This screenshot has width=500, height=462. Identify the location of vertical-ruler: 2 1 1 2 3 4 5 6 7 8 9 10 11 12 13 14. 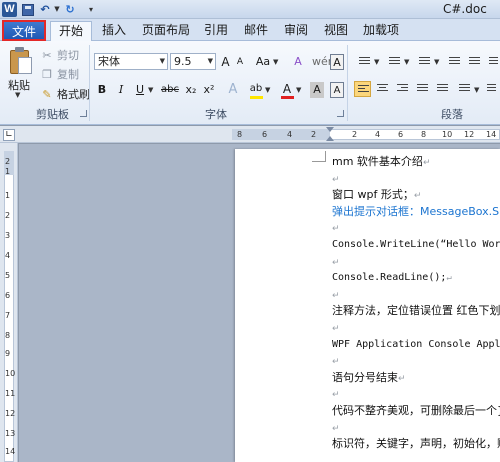
(9, 302).